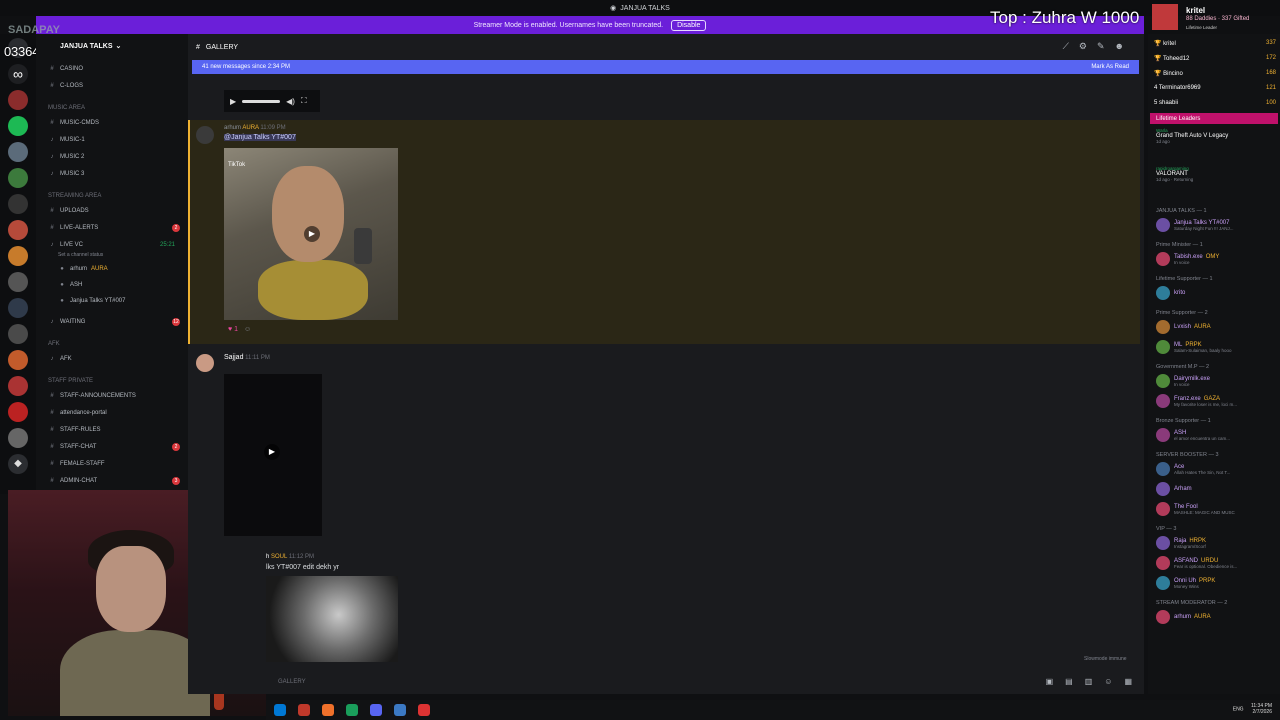  Describe the element at coordinates (76, 464) in the screenshot. I see `channel-text: # FEMALE-STAFF` at that location.